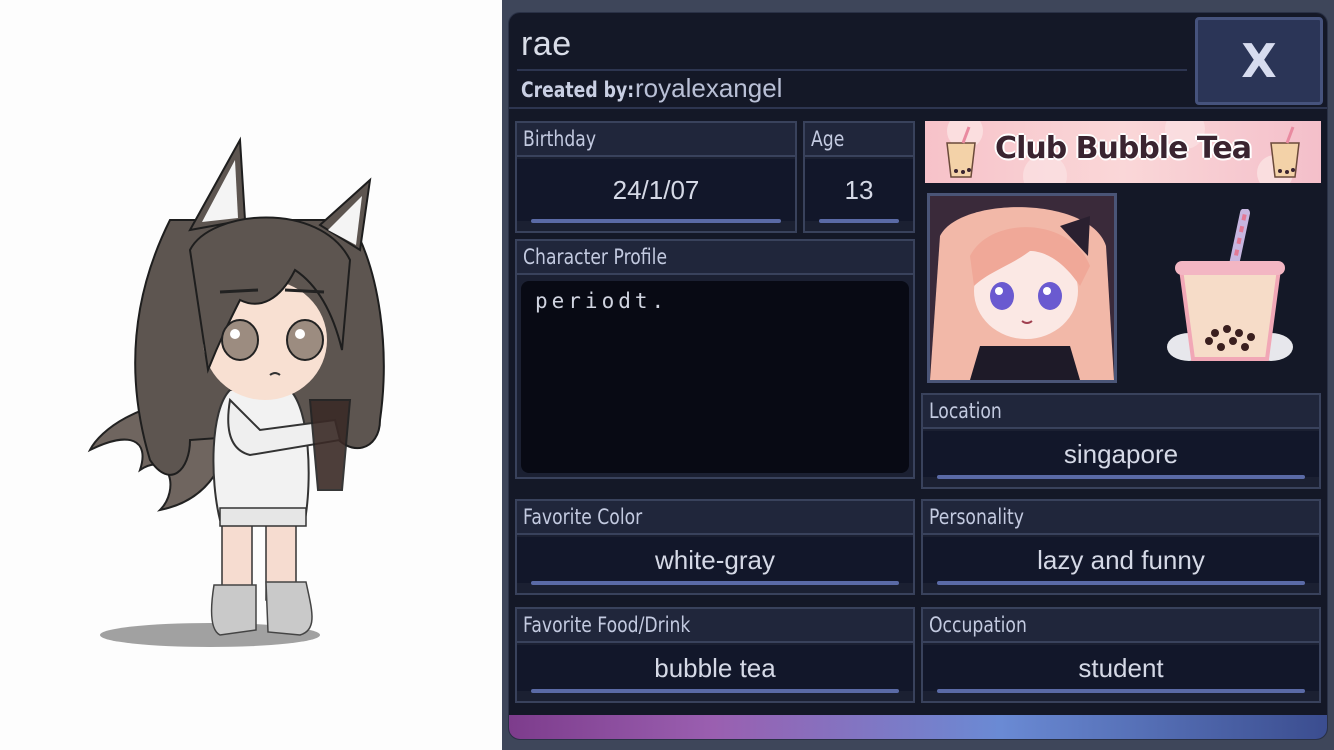 The height and width of the screenshot is (750, 1334). Describe the element at coordinates (1121, 454) in the screenshot. I see `location-value: singapore` at that location.